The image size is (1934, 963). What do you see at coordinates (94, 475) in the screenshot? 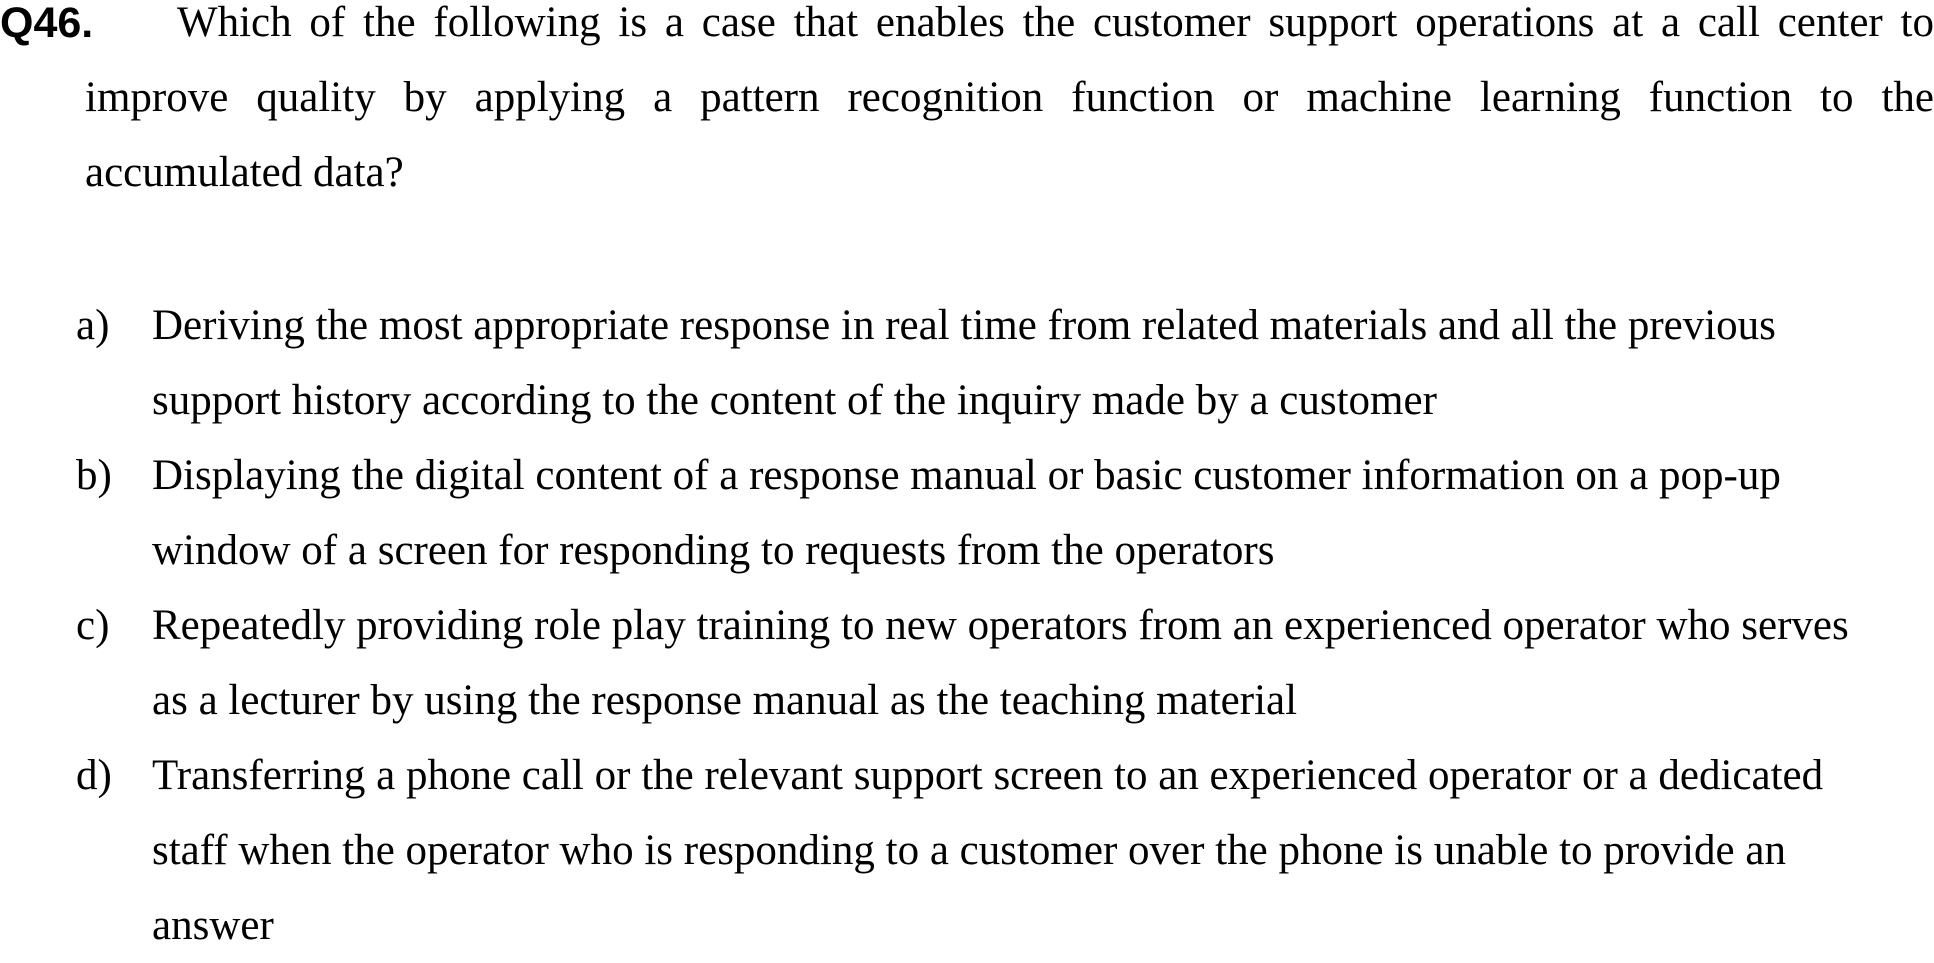
I see `option-letter-b: b)` at bounding box center [94, 475].